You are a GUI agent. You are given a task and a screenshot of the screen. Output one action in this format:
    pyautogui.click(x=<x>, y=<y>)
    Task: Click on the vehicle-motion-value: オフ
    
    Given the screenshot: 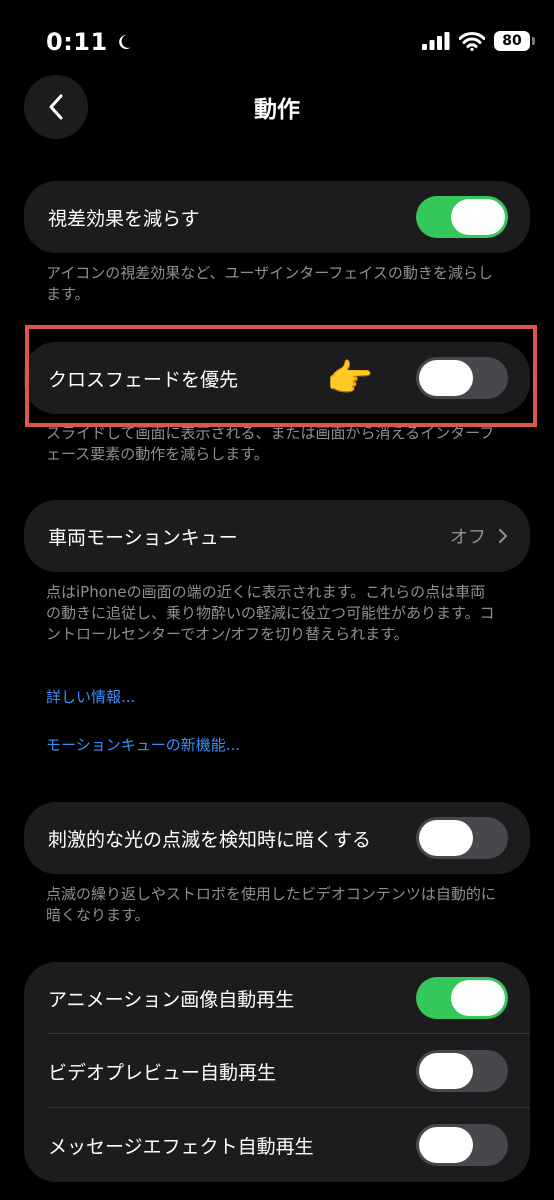 What is the action you would take?
    pyautogui.click(x=468, y=537)
    